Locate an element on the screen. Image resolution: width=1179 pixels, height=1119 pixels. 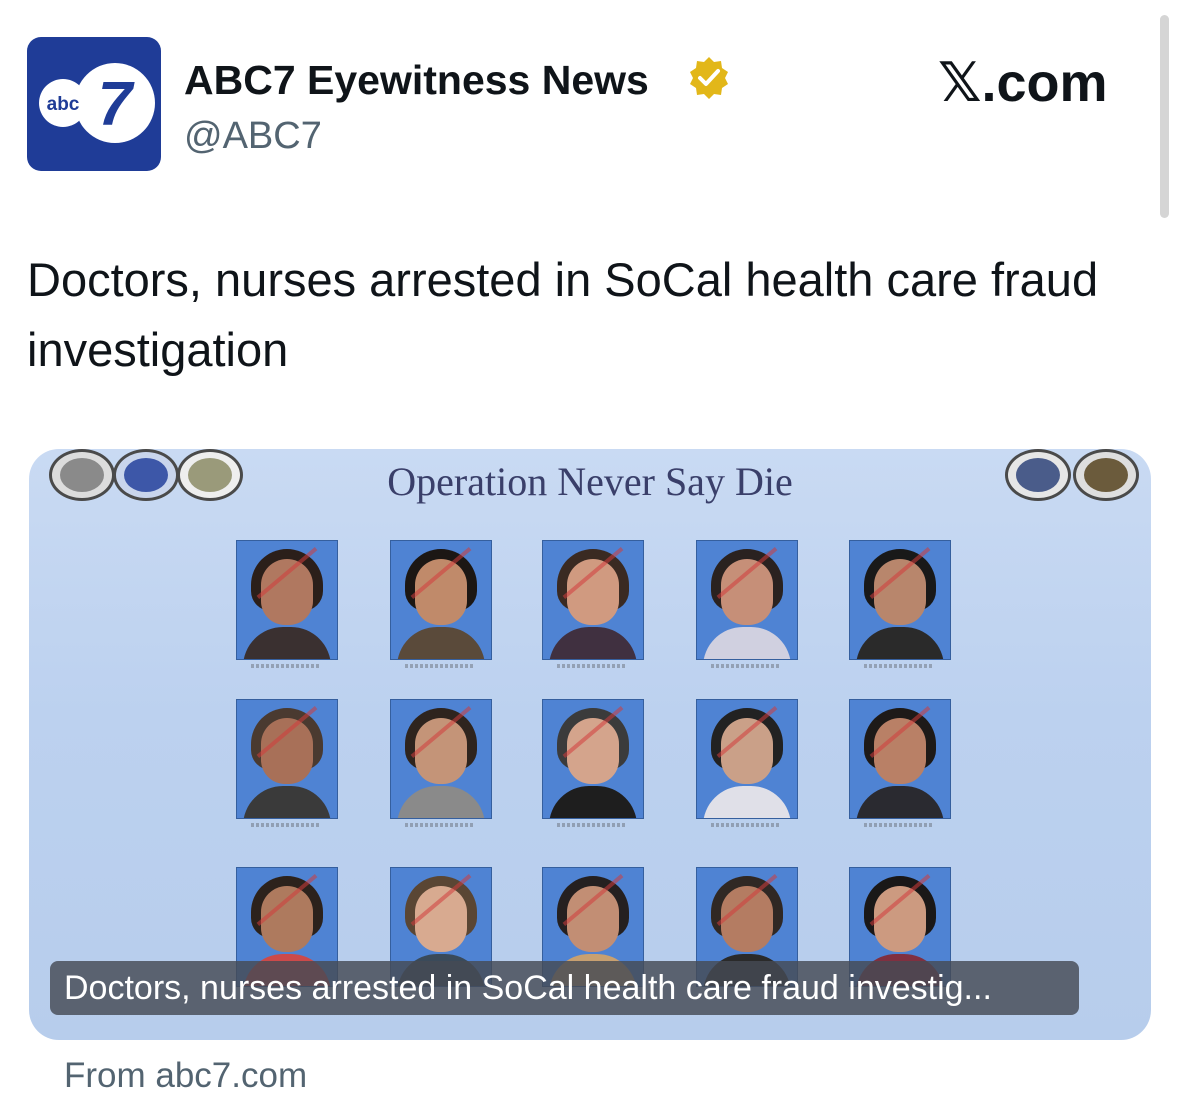
svg-text: abc is located at coordinates (63, 104).